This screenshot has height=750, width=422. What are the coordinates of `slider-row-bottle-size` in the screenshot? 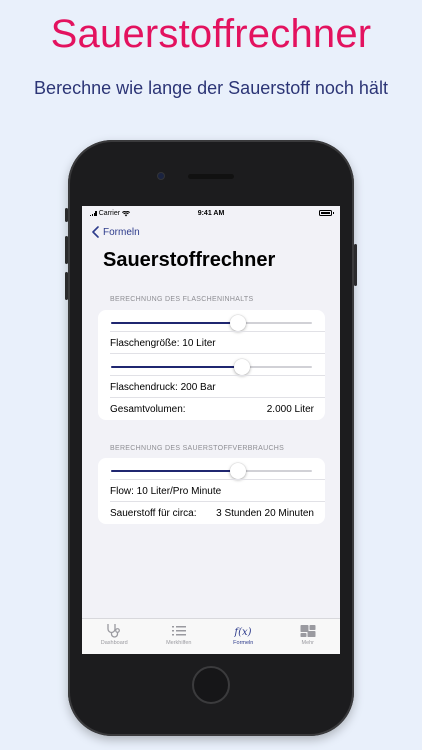 It's located at (211, 321).